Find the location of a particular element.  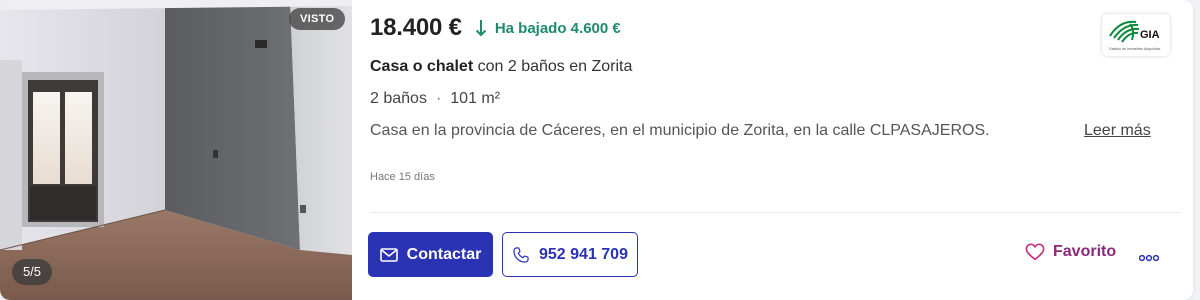

heart-outline-icon is located at coordinates (1035, 252).